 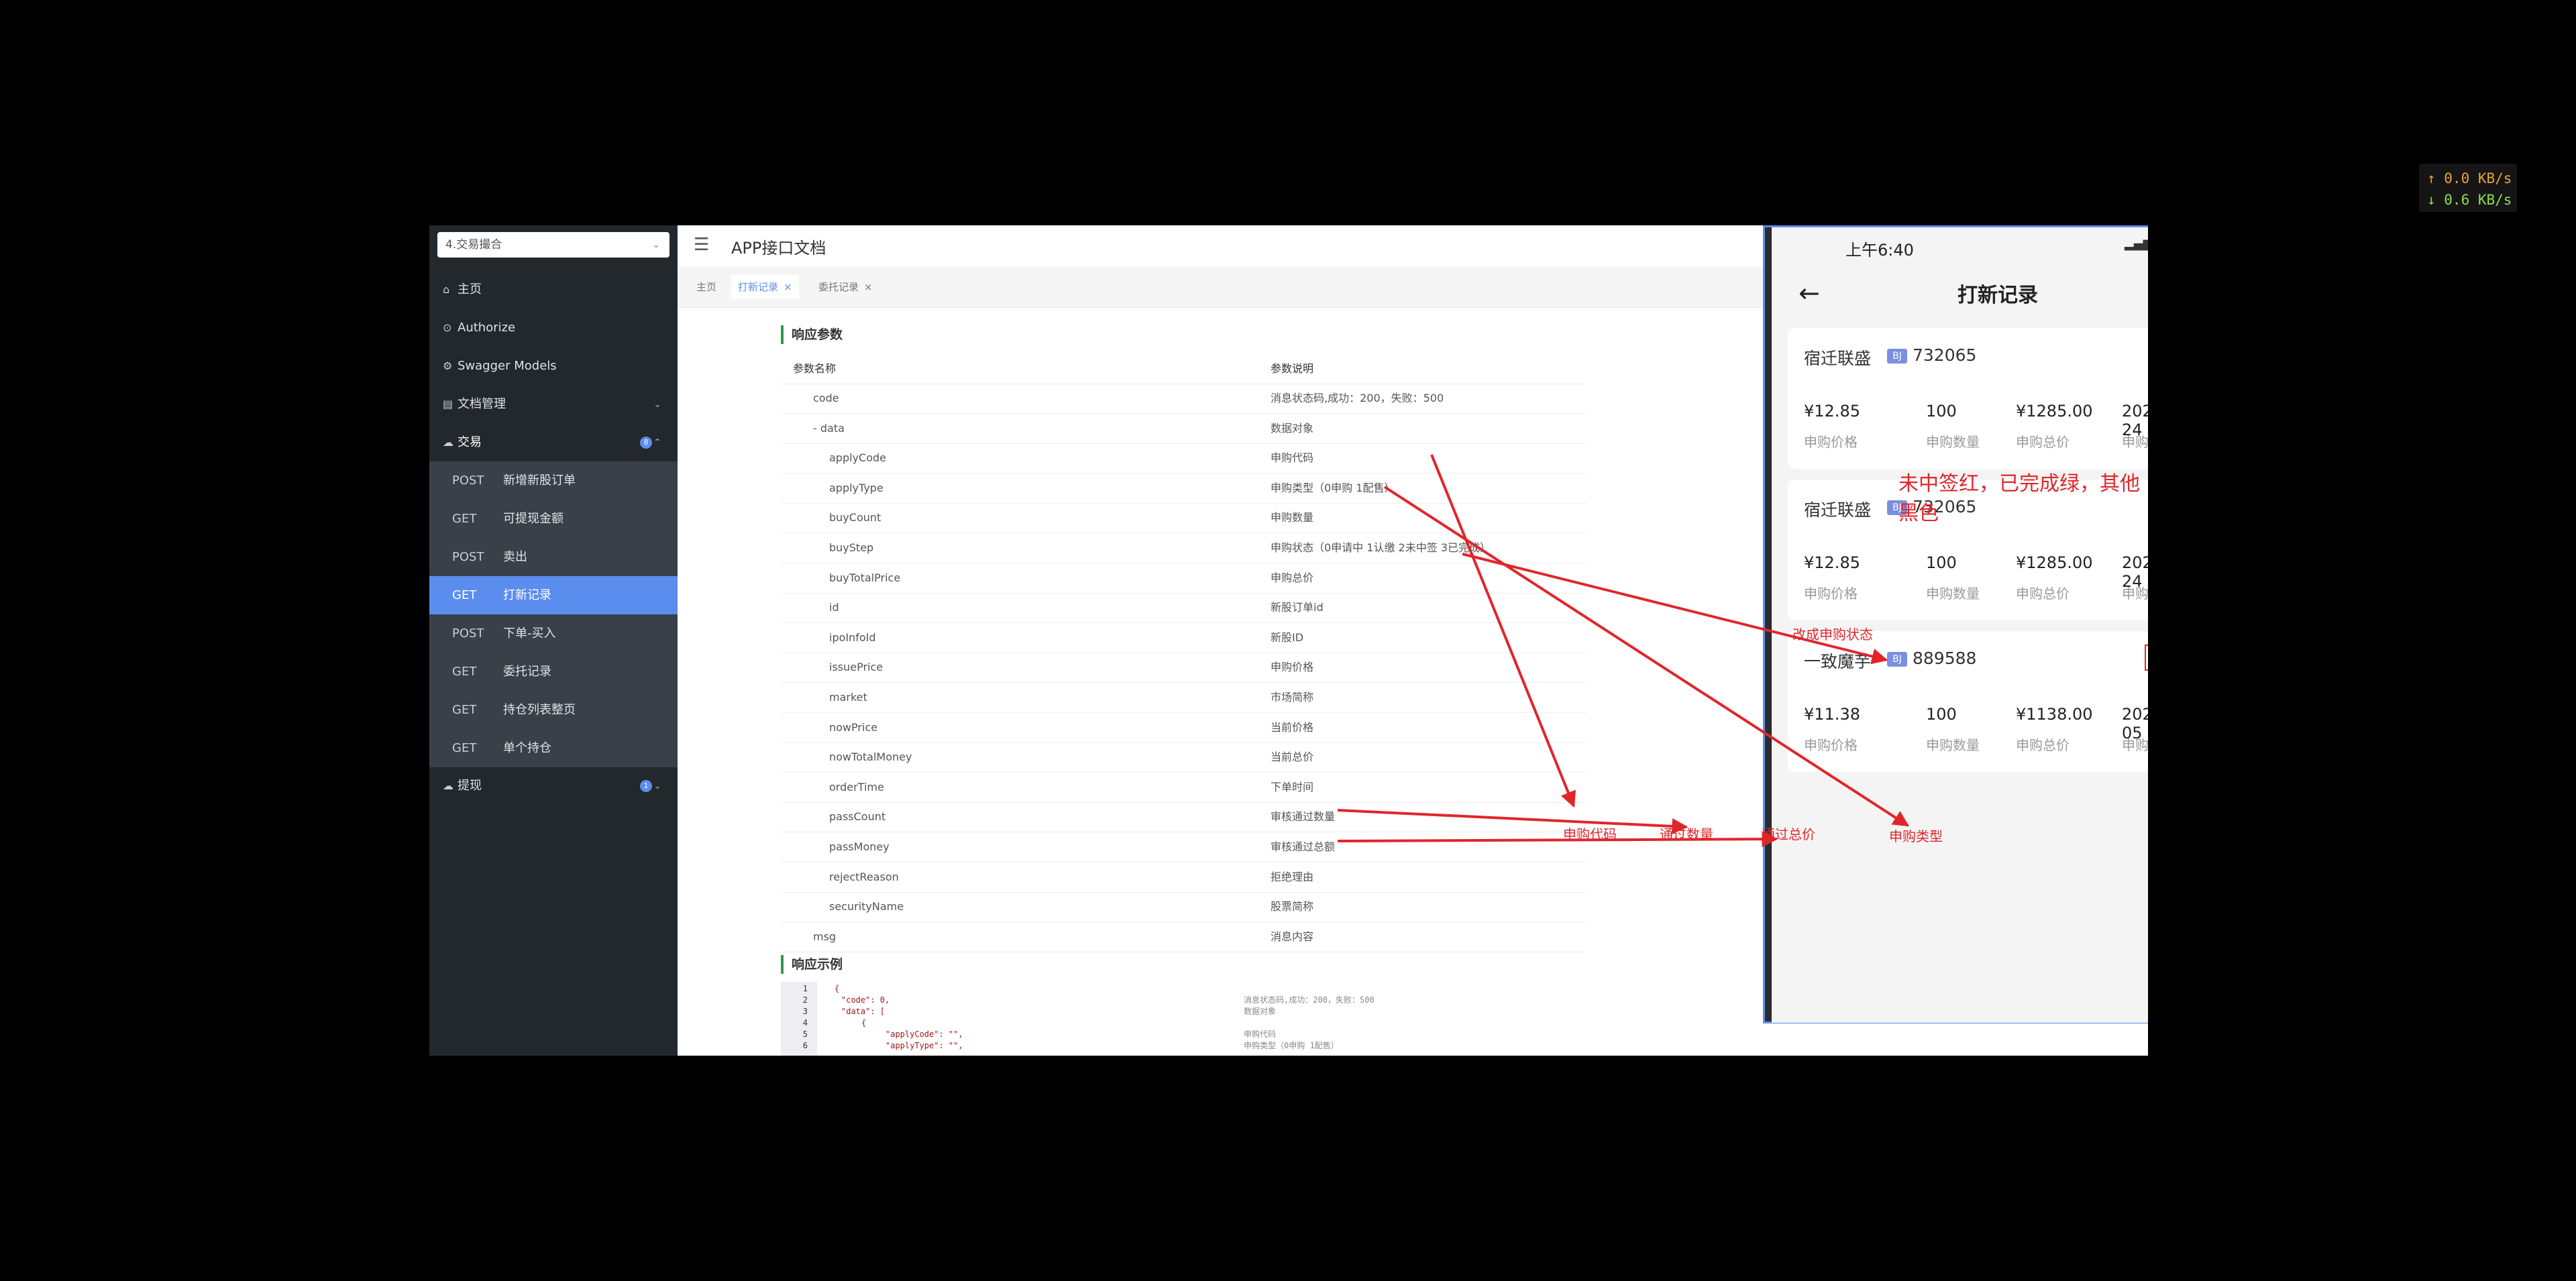 I want to click on annotation-pass-count: 通过数量, so click(x=1686, y=834).